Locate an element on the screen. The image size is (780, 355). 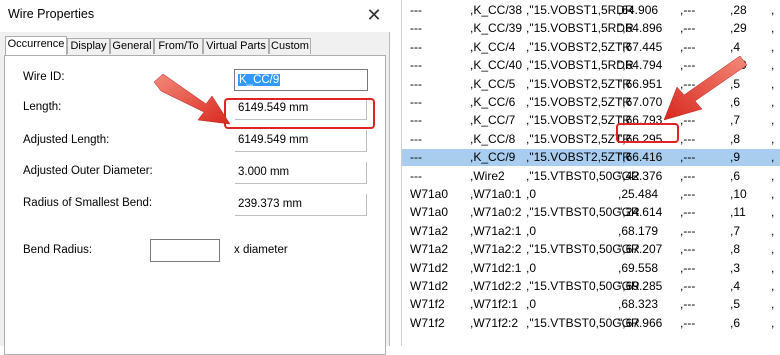
list-row: W71f2 ,W71f2:1 ,0 ,68.323 ,--- ,5, is located at coordinates (591, 304).